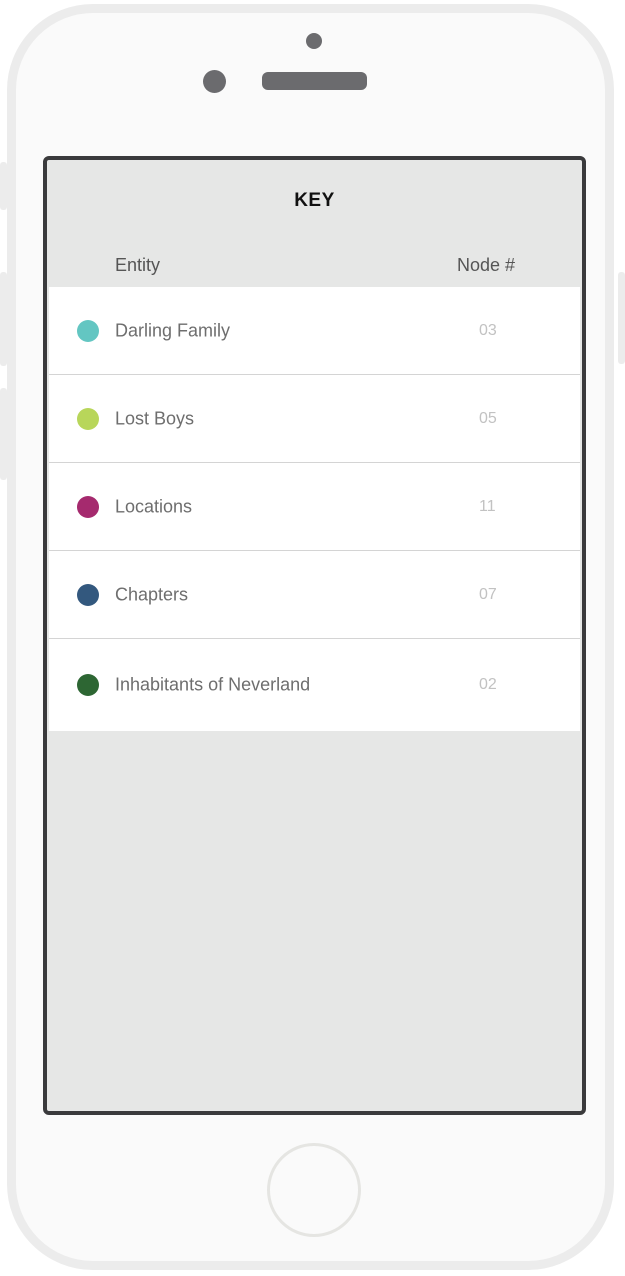 The height and width of the screenshot is (1276, 625). What do you see at coordinates (314, 81) in the screenshot?
I see `speaker-grille` at bounding box center [314, 81].